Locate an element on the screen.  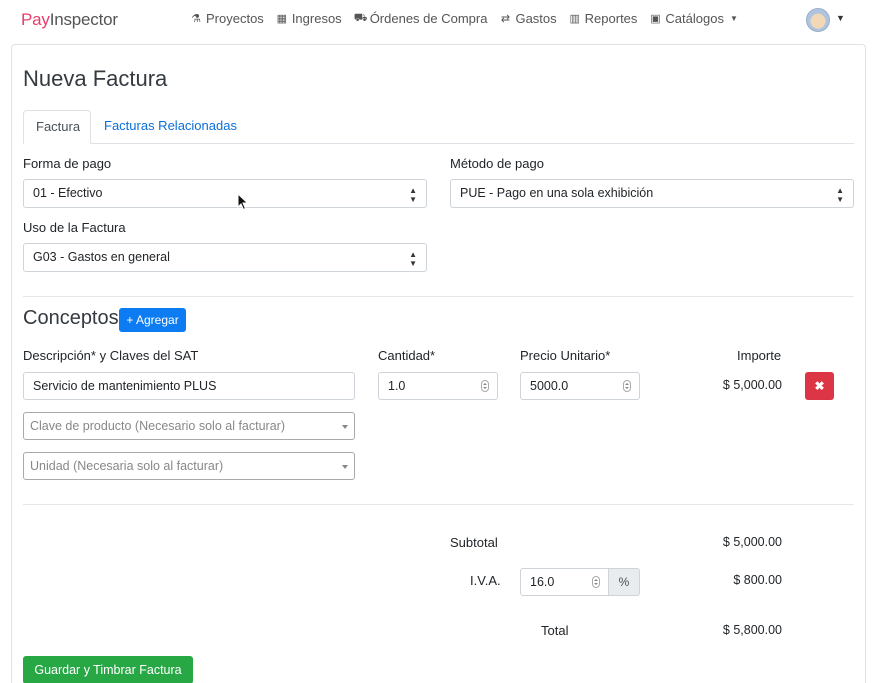
add-concepto-button: + Agregar is located at coordinates (152, 320).